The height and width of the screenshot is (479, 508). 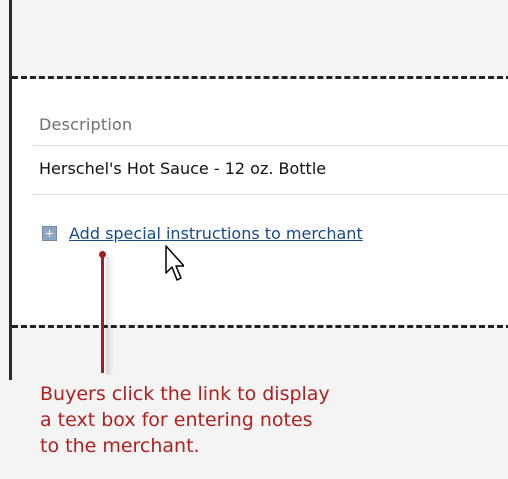 I want to click on table-divider-bottom, so click(x=270, y=194).